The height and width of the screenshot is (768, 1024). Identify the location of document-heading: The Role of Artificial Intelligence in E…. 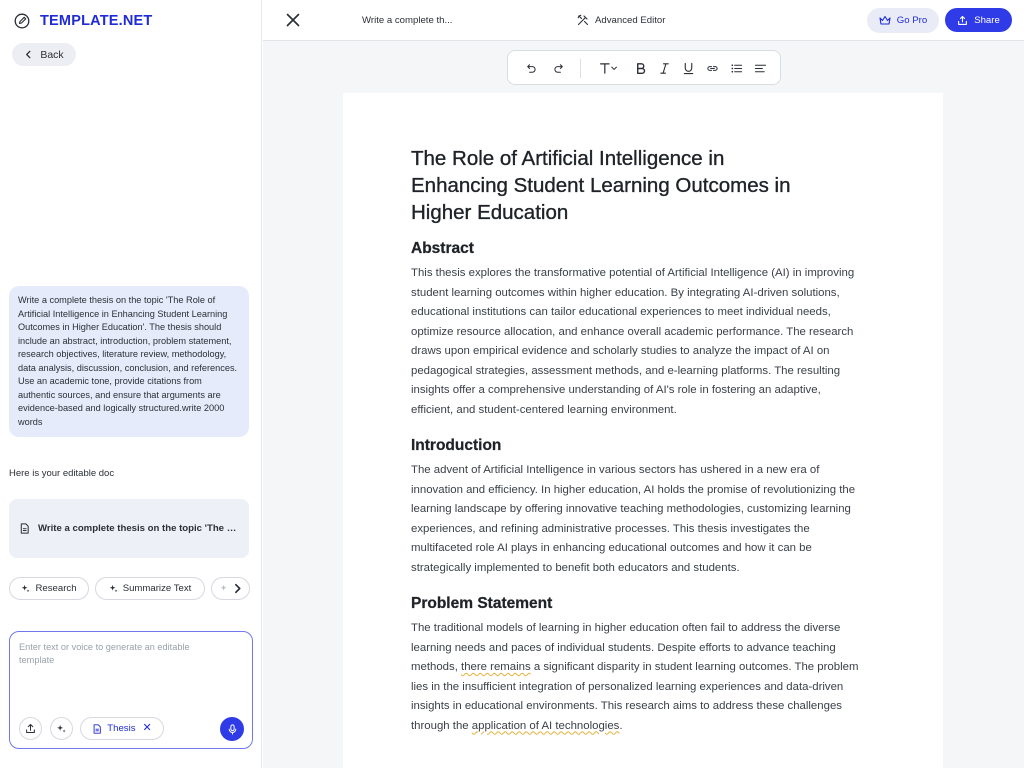
(601, 185).